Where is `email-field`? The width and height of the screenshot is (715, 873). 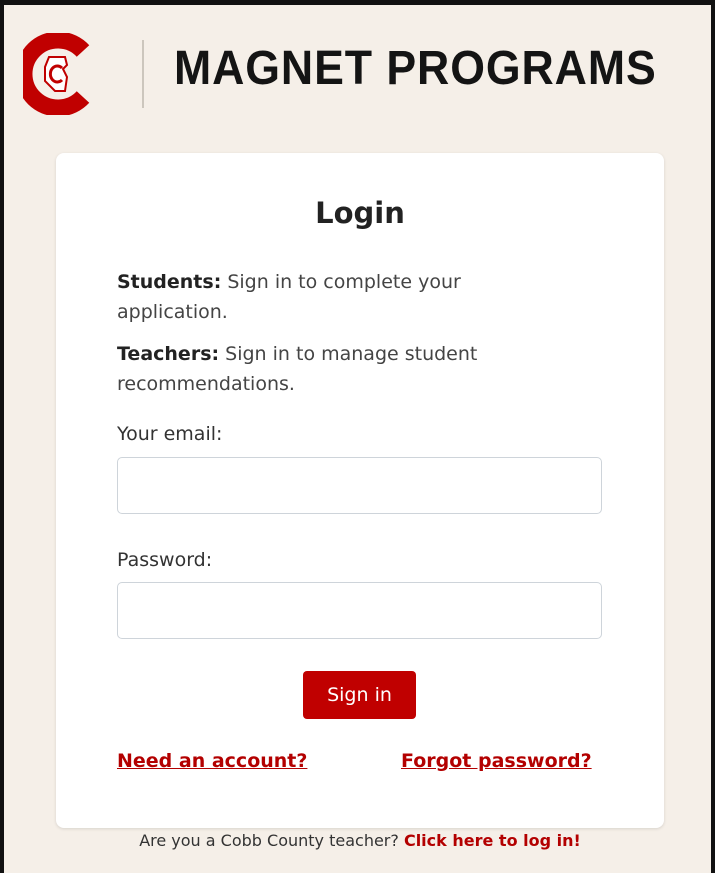 email-field is located at coordinates (359, 485).